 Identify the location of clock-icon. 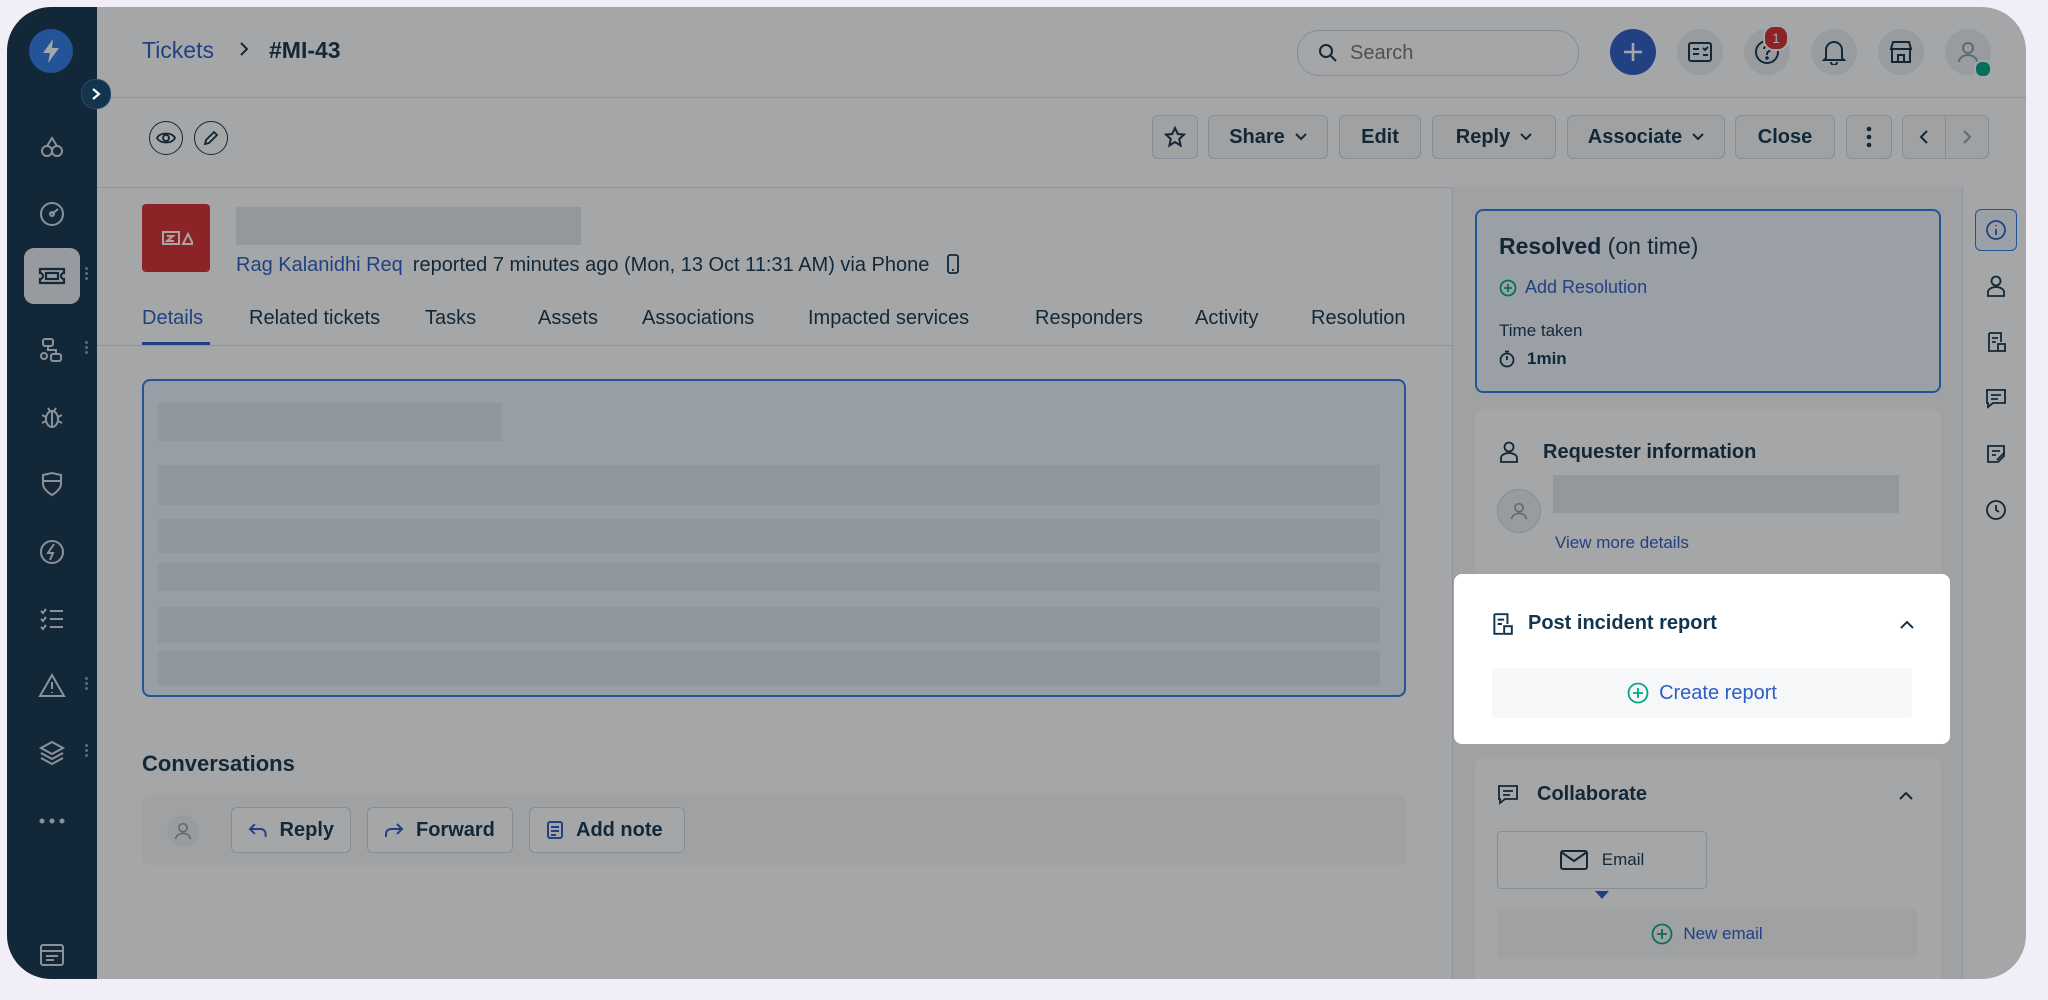
(1996, 510).